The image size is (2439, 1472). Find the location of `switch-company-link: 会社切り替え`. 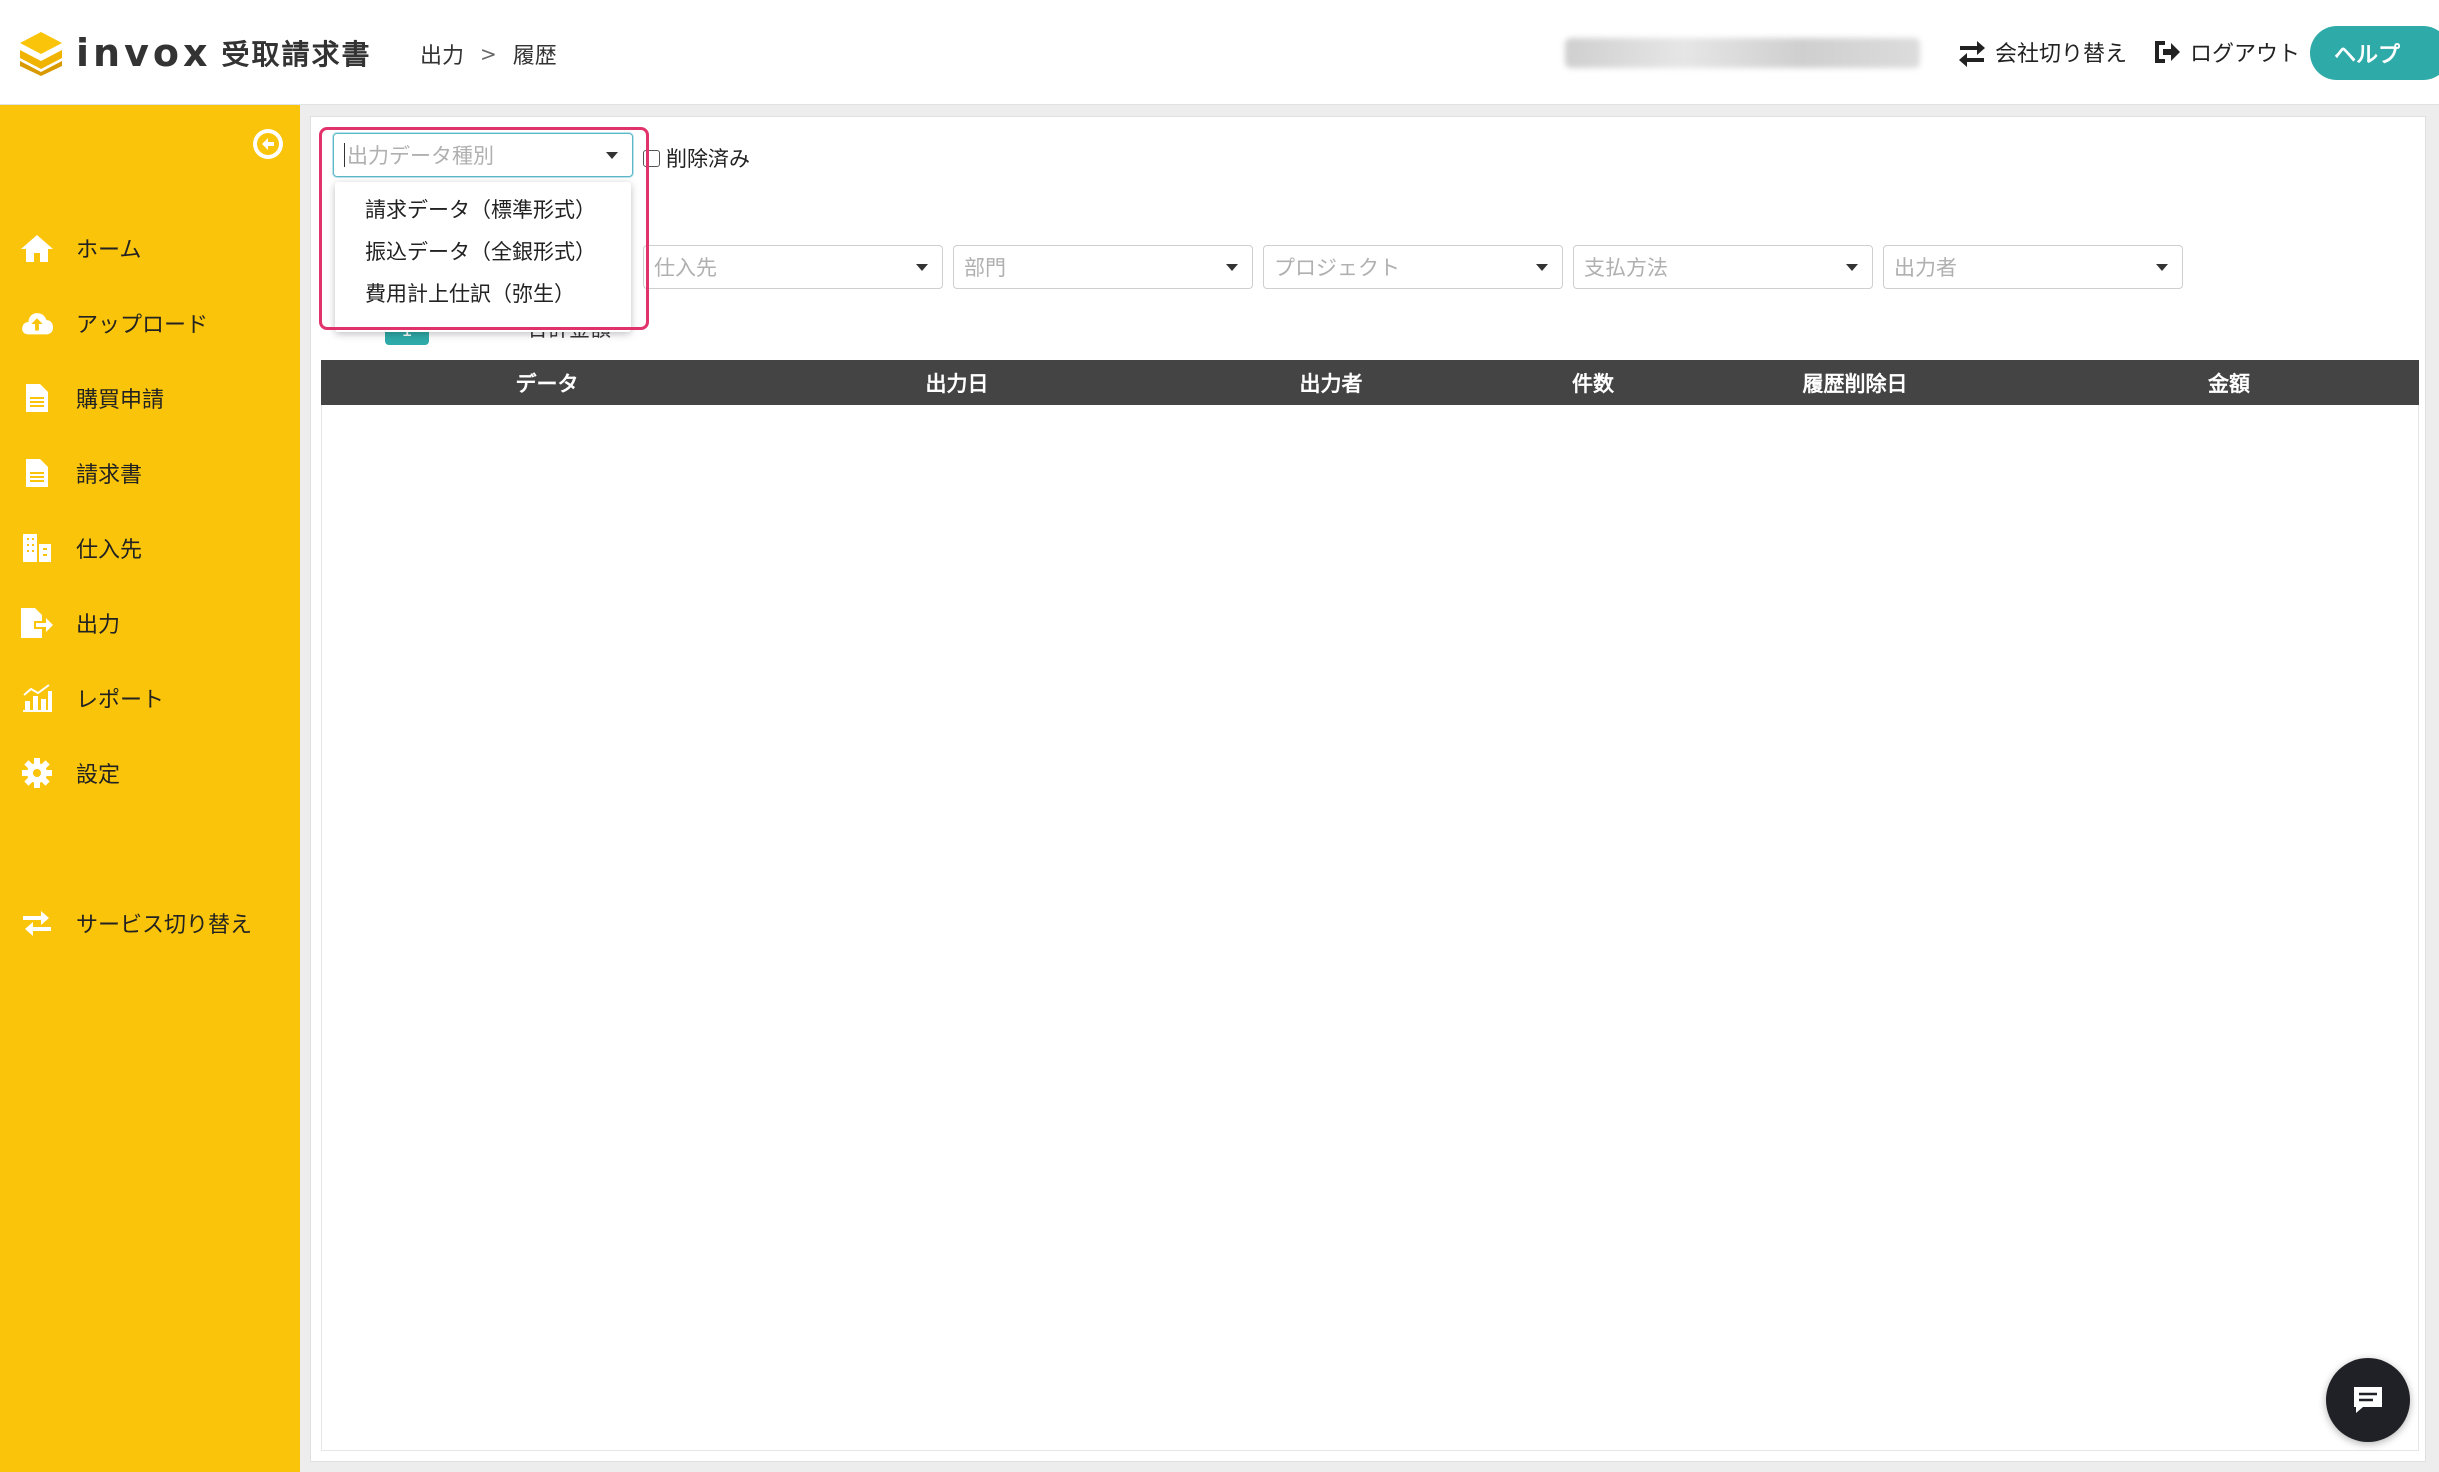

switch-company-link: 会社切り替え is located at coordinates (2042, 52).